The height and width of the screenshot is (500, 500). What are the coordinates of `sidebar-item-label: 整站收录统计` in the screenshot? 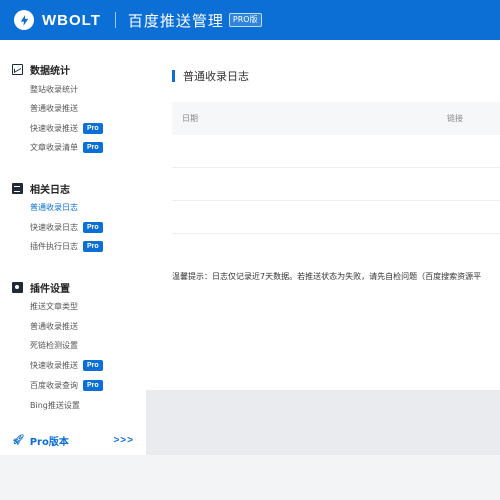 It's located at (54, 89).